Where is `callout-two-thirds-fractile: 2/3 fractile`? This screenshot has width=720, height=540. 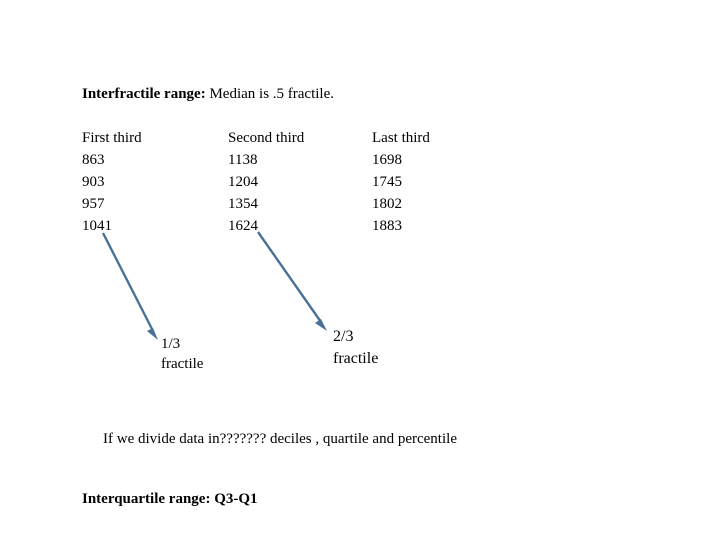
callout-two-thirds-fractile: 2/3 fractile is located at coordinates (355, 348).